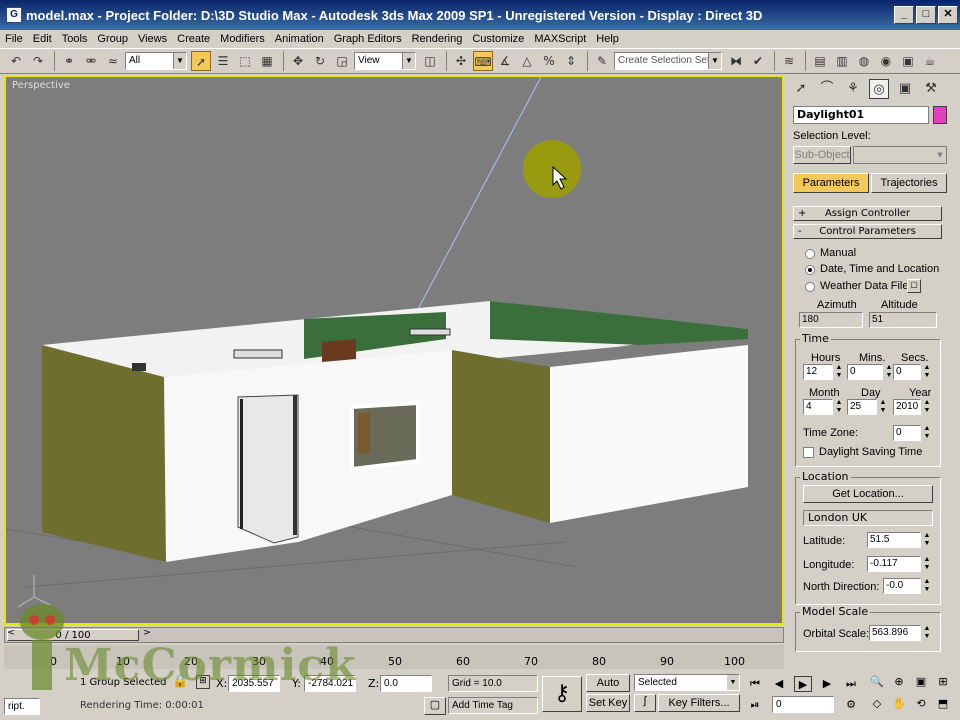 Image resolution: width=960 pixels, height=720 pixels. I want to click on redo-icon: ↷, so click(38, 61).